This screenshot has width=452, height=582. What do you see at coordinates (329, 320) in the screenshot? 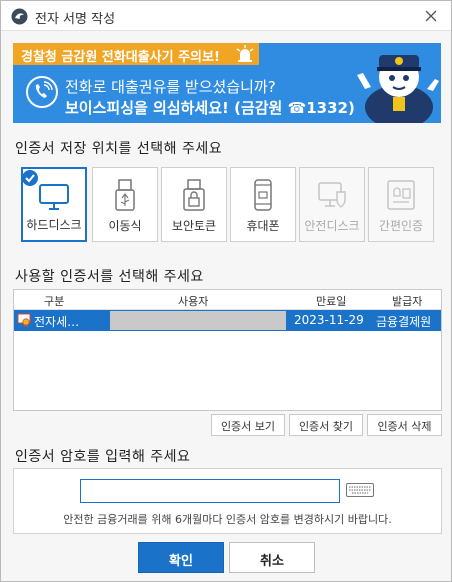
I see `cert-expiry: 2023-11-29` at bounding box center [329, 320].